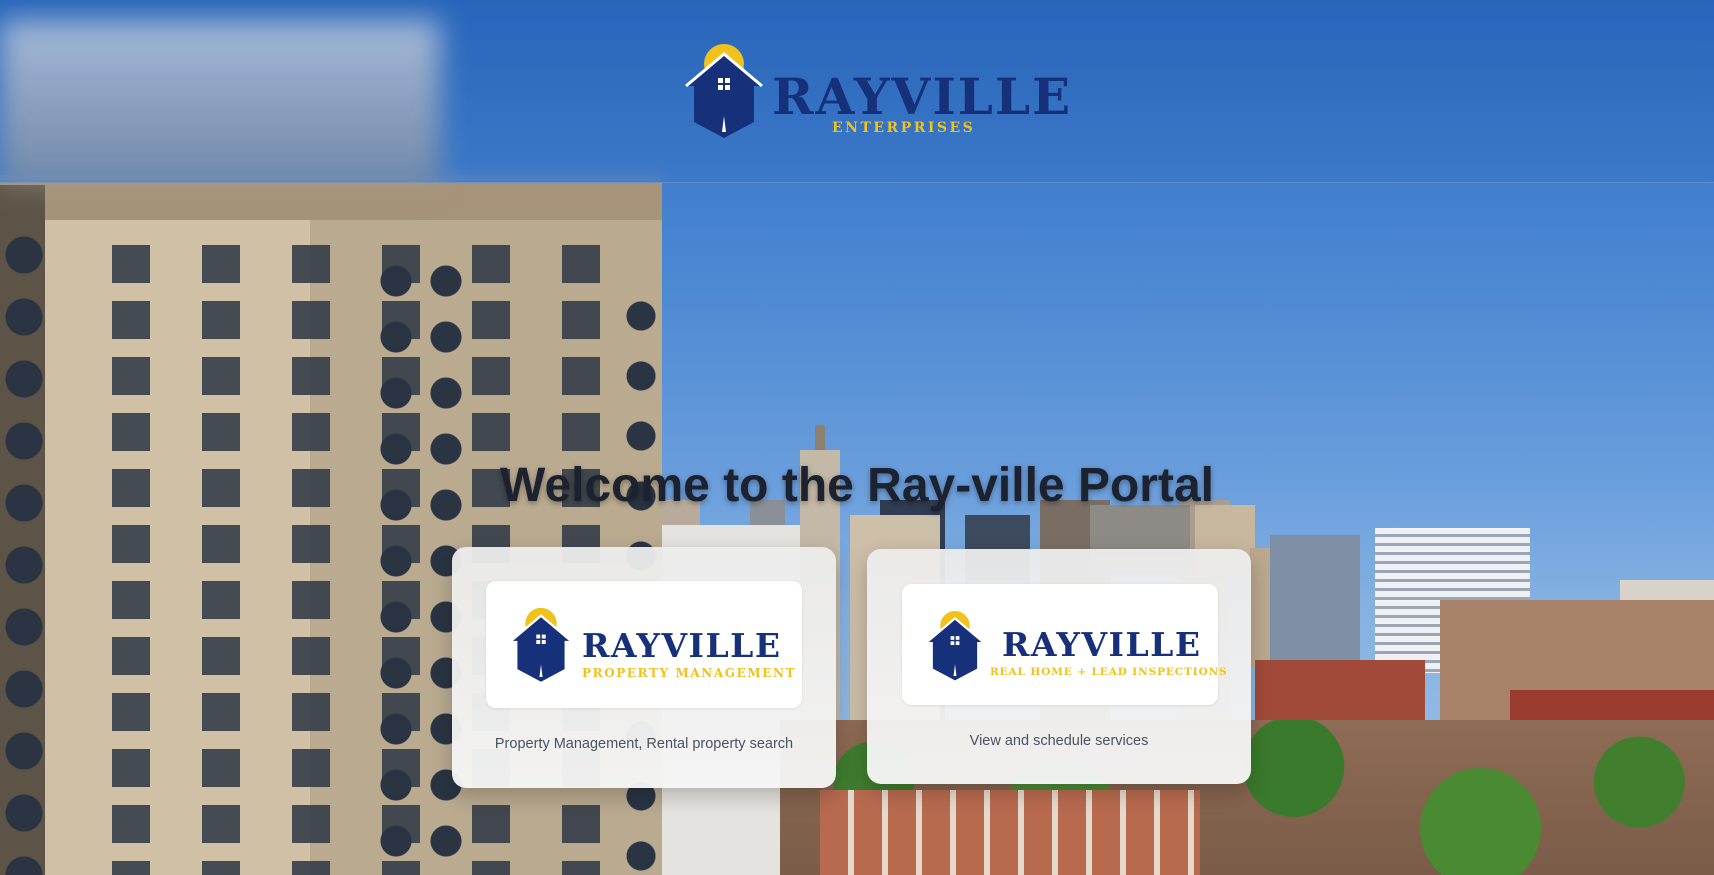  Describe the element at coordinates (904, 128) in the screenshot. I see `brand-subtitle: ENTERPRISES` at that location.